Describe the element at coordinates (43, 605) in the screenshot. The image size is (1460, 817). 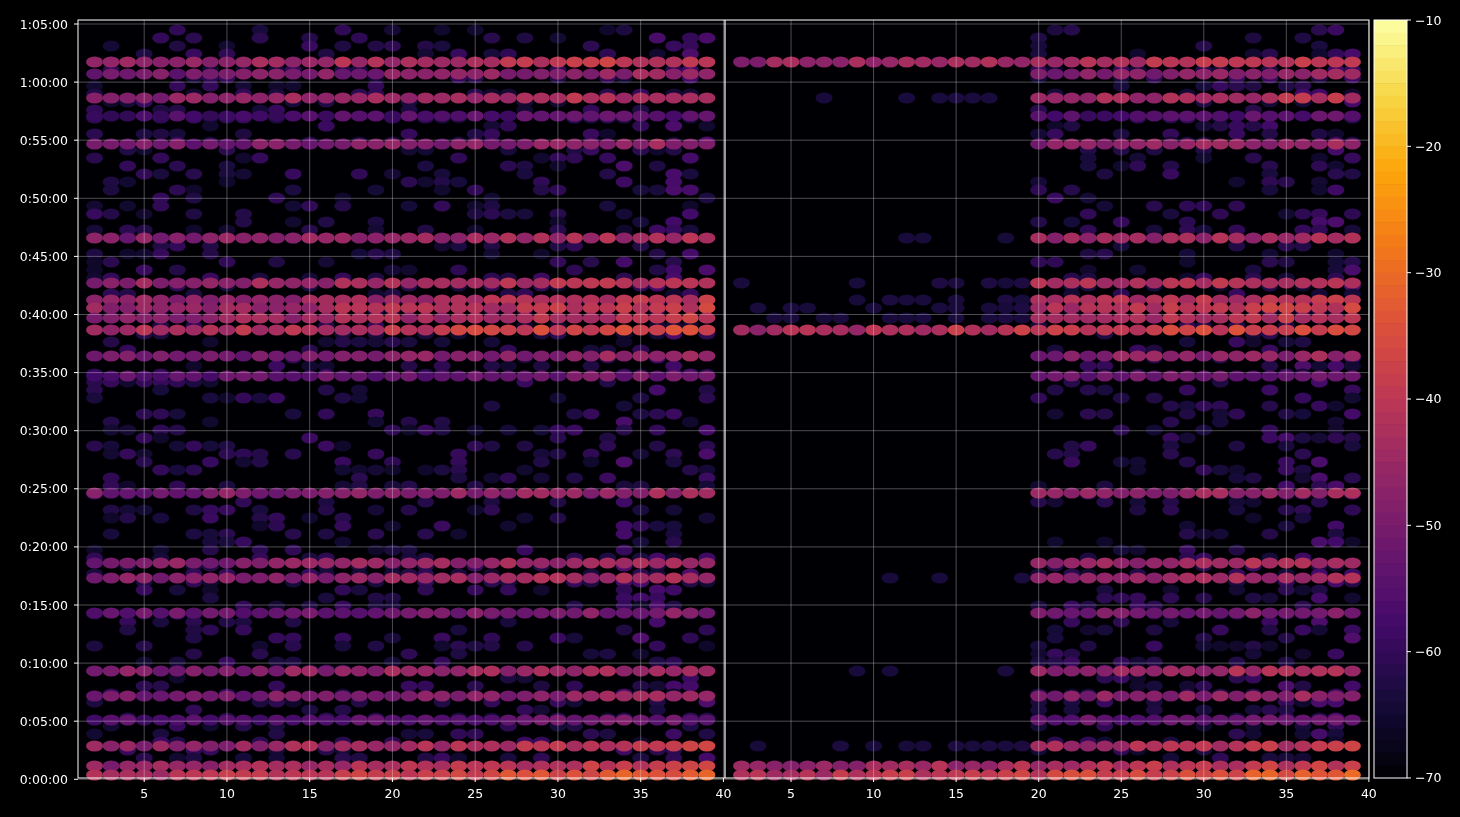
I see `y-tick-label: 0:15:00` at that location.